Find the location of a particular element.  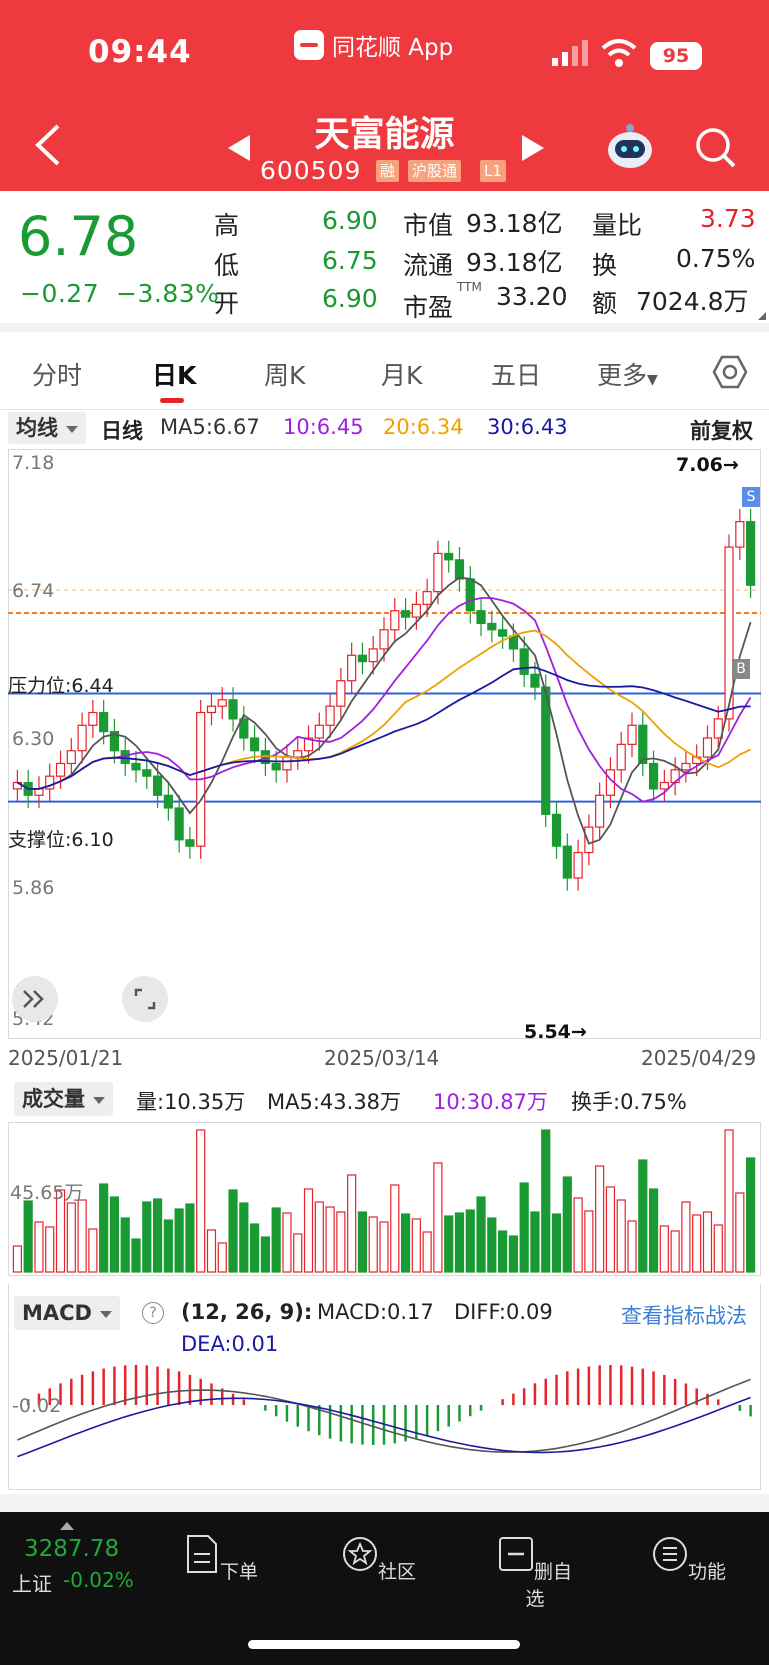

date-mid: 2025/03/14 is located at coordinates (382, 1058).